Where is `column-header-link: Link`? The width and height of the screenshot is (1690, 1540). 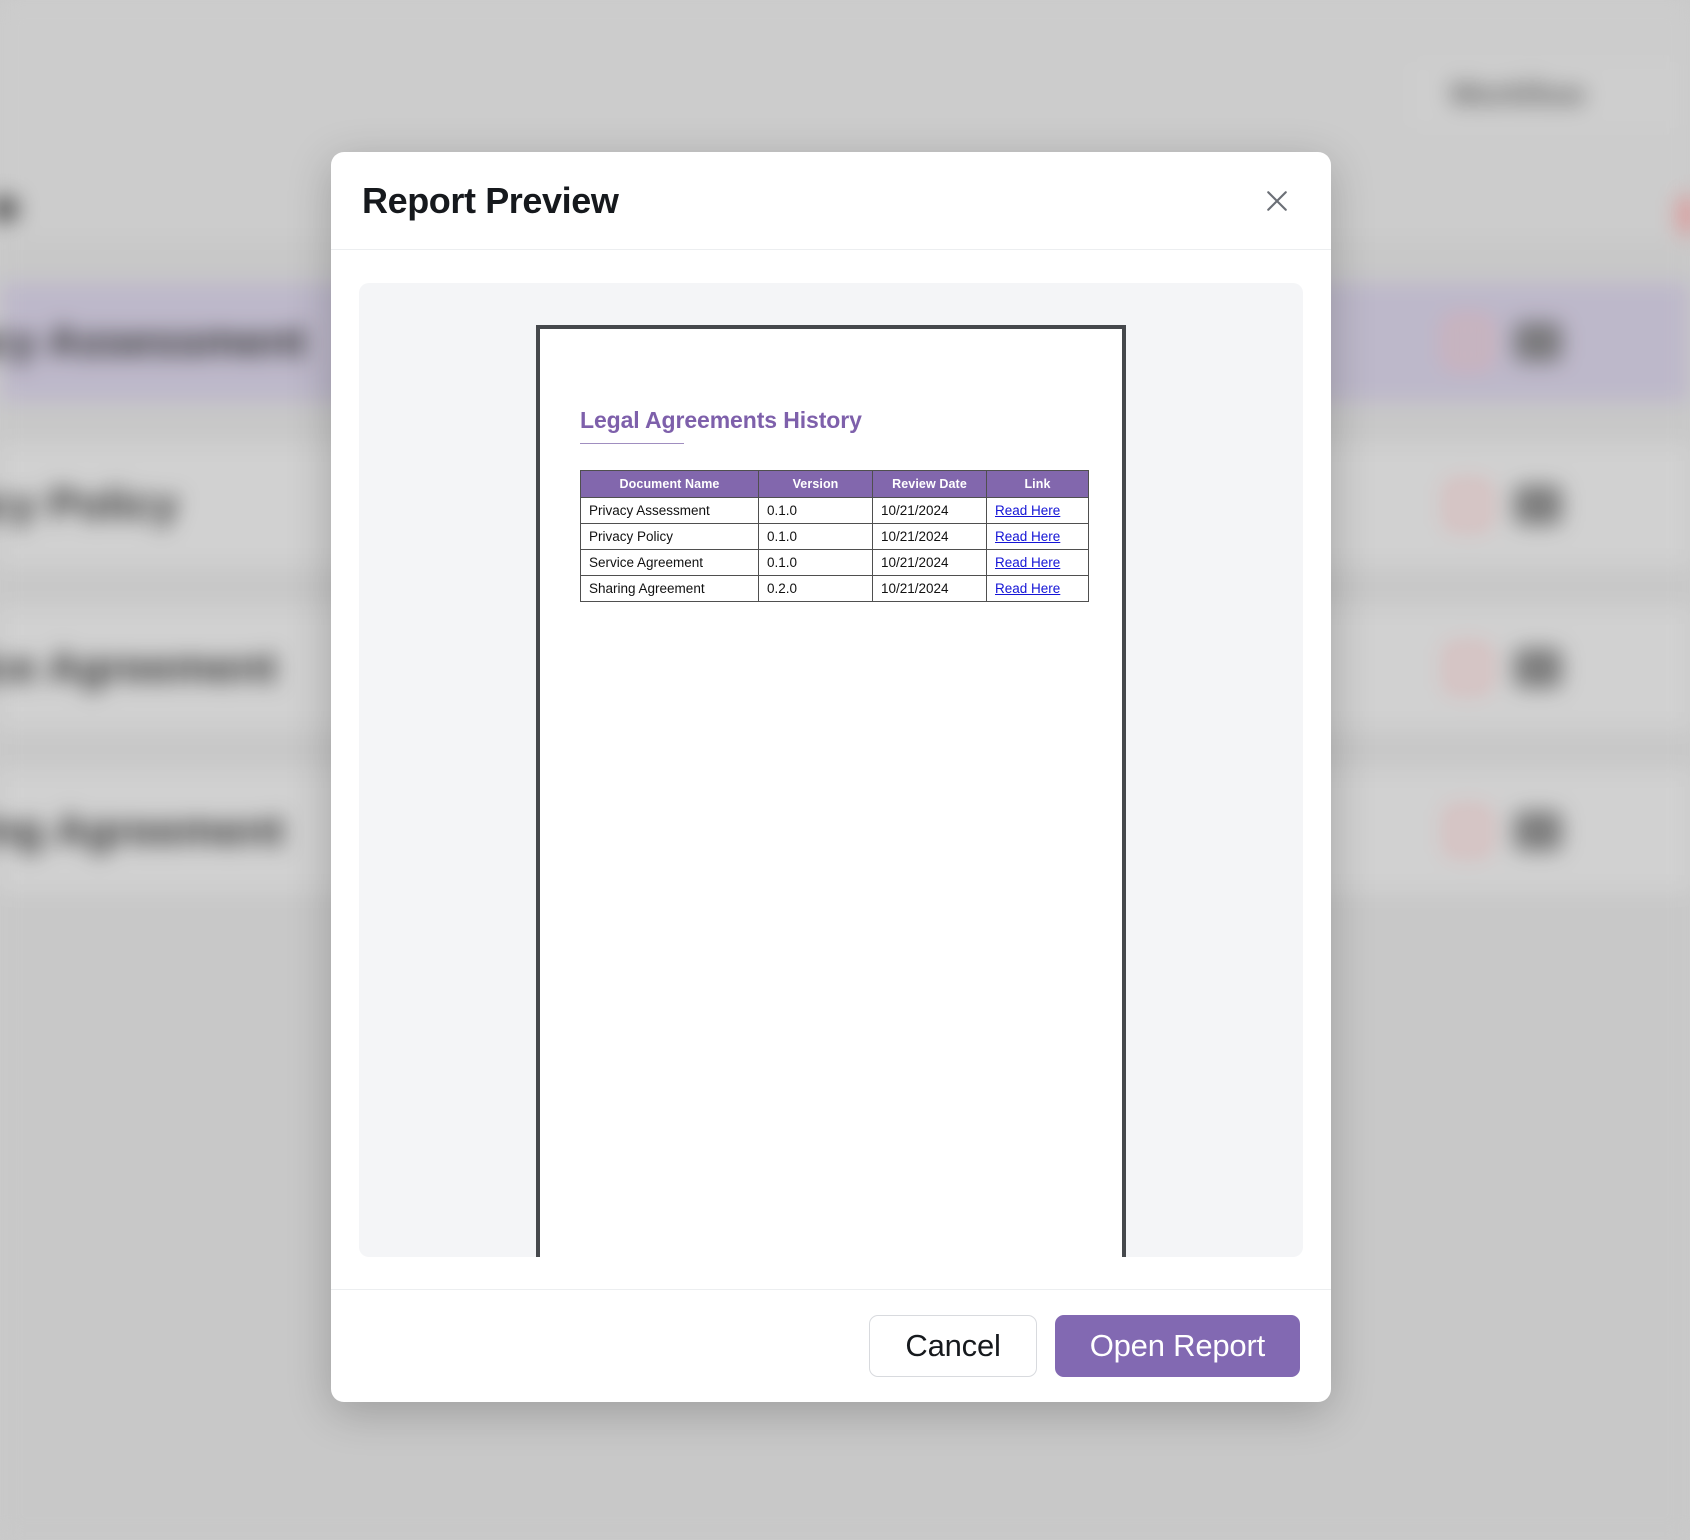 column-header-link: Link is located at coordinates (1037, 484).